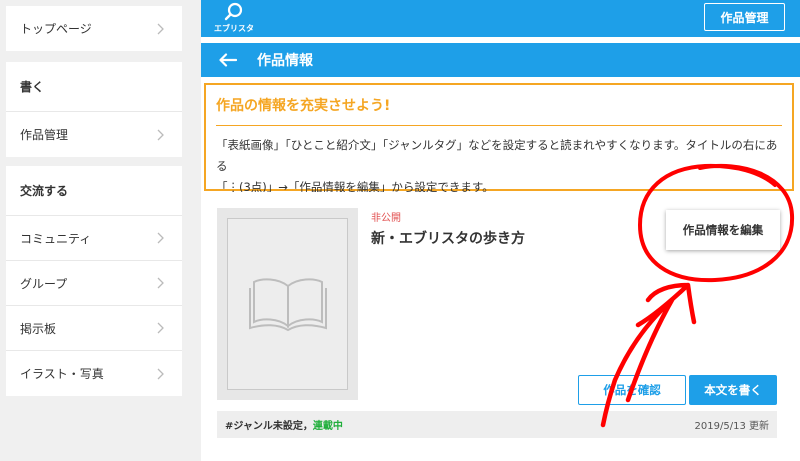 Image resolution: width=800 pixels, height=461 pixels. Describe the element at coordinates (448, 238) in the screenshot. I see `work-title: 新・エブリスタの歩き方` at that location.